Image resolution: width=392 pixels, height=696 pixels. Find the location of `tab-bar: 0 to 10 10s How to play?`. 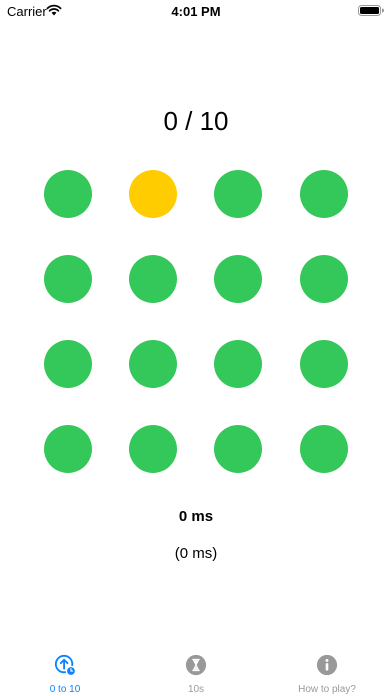

tab-bar: 0 to 10 10s How to play? is located at coordinates (196, 672).